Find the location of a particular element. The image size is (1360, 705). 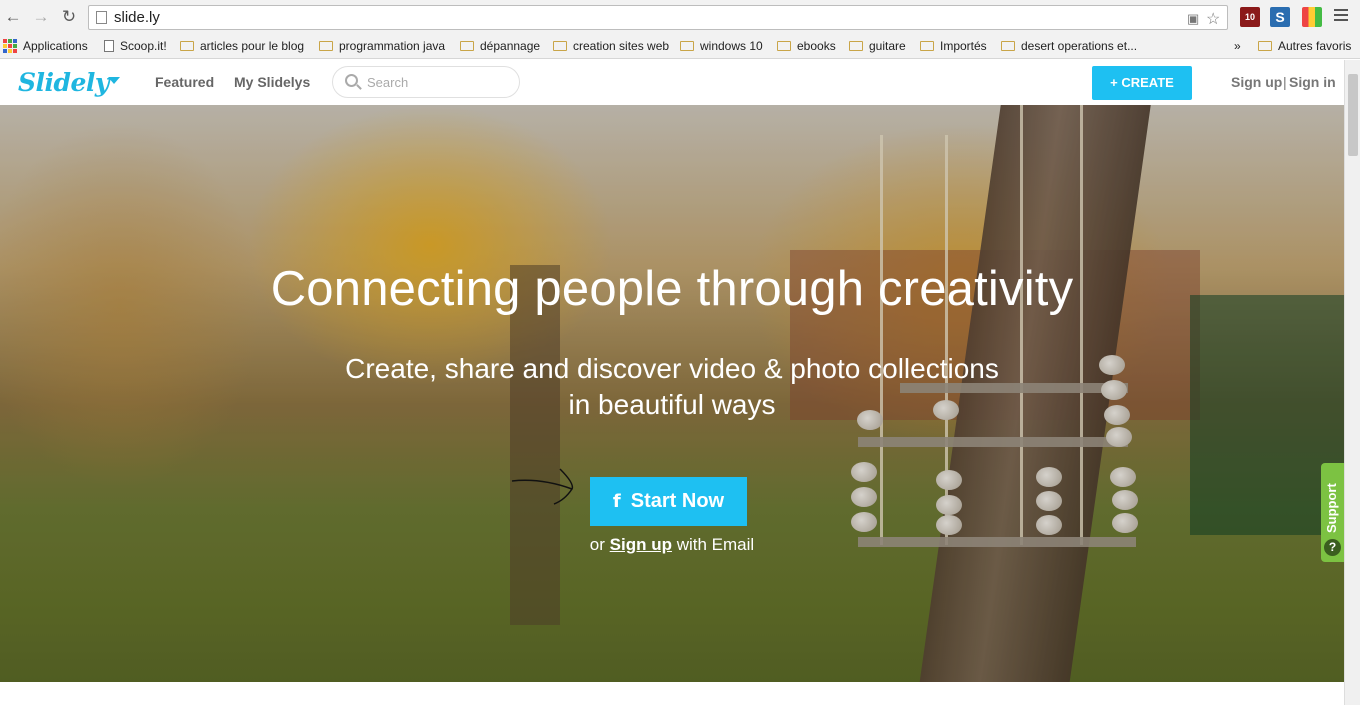

bookmark-other: Autres favoris is located at coordinates (1304, 46).